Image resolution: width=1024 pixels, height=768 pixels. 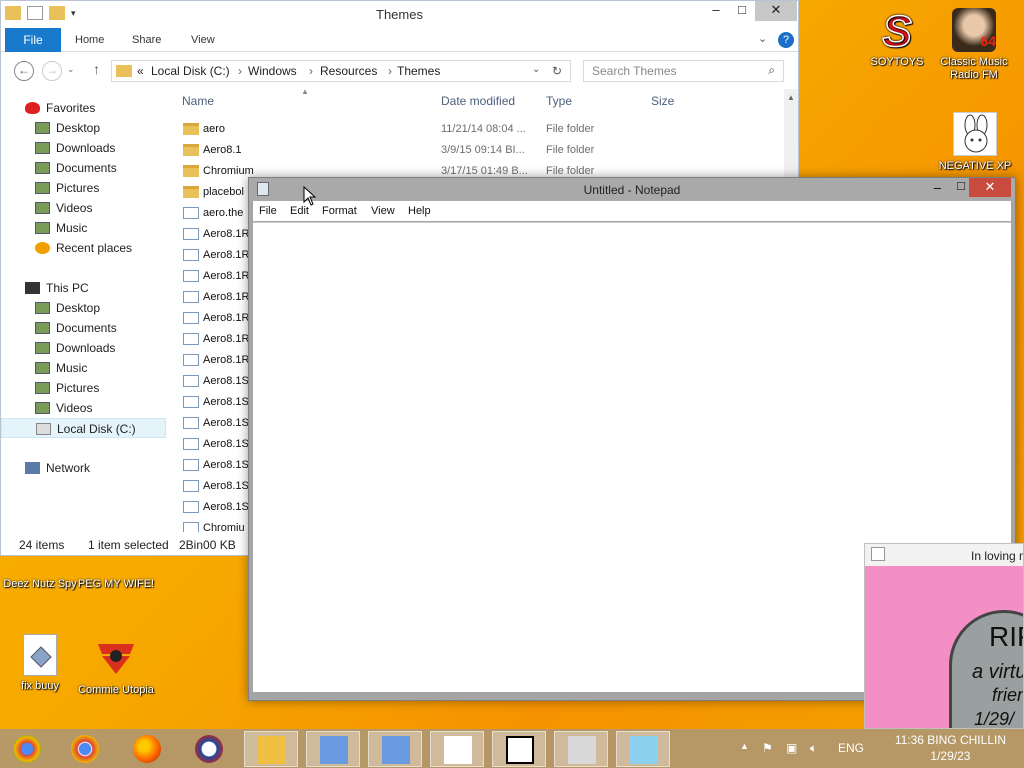 I want to click on nav-this-pc: This PC, so click(x=83, y=288).